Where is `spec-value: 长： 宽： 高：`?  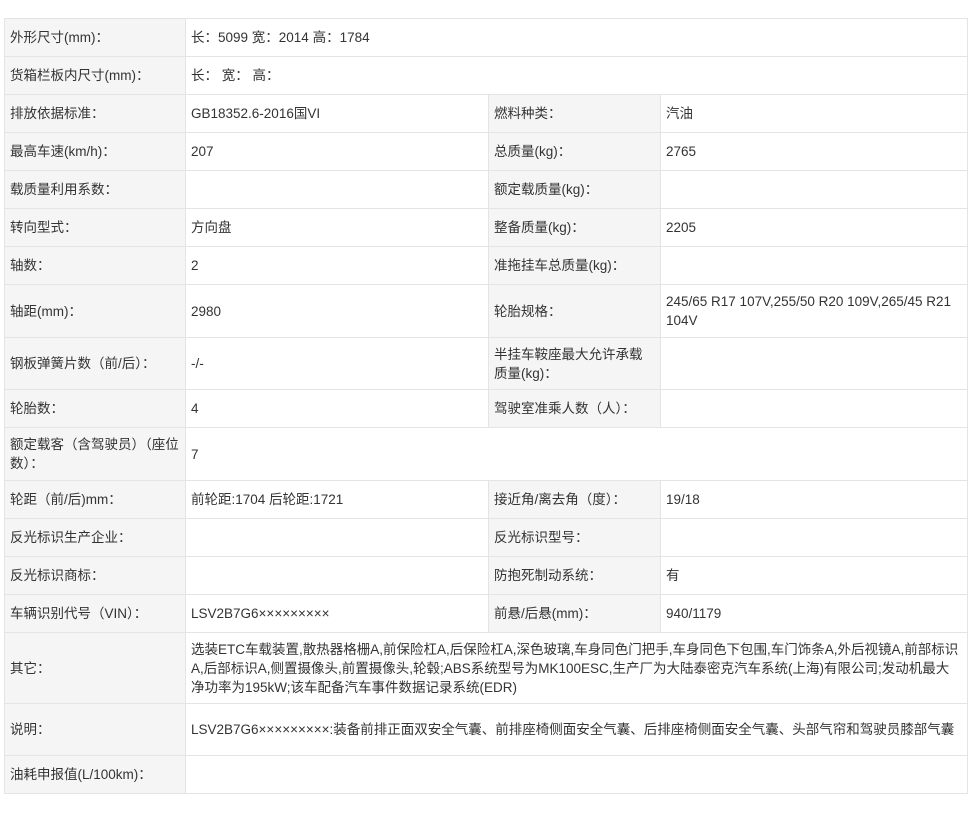 spec-value: 长： 宽： 高： is located at coordinates (576, 75).